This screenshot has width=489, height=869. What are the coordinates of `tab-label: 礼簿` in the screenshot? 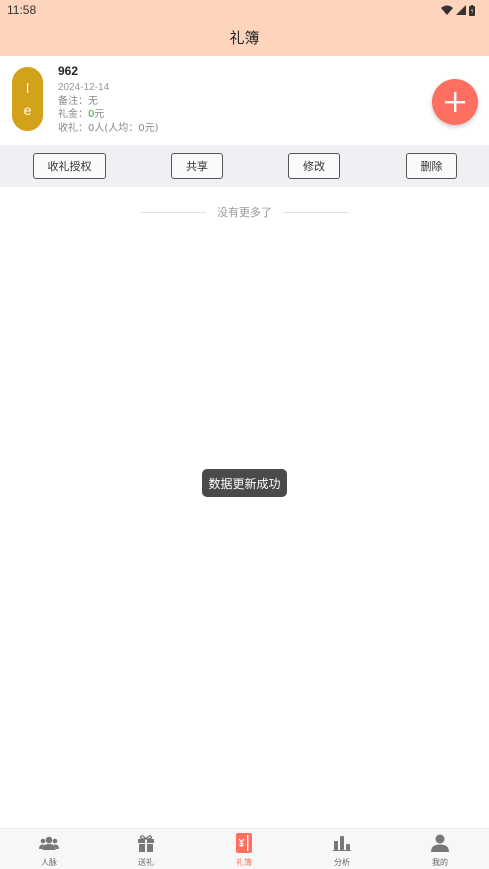 It's located at (244, 862).